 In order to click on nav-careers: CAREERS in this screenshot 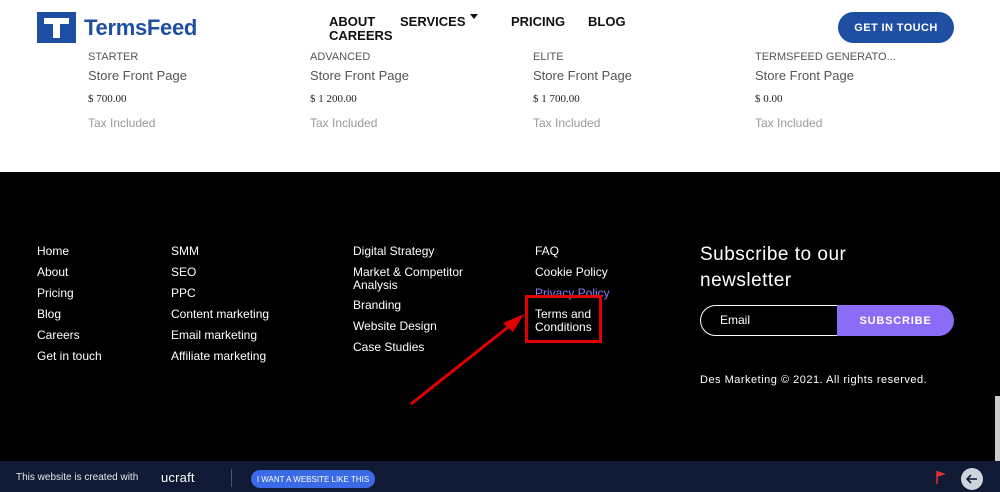, I will do `click(361, 35)`.